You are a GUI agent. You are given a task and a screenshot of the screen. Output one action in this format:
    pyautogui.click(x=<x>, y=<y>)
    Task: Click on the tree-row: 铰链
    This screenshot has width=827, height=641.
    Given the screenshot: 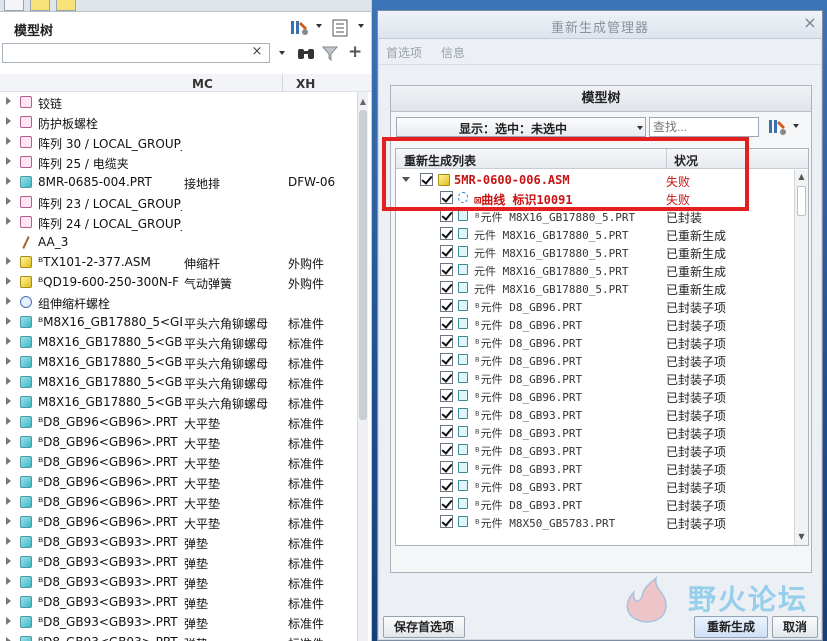 What is the action you would take?
    pyautogui.click(x=182, y=102)
    